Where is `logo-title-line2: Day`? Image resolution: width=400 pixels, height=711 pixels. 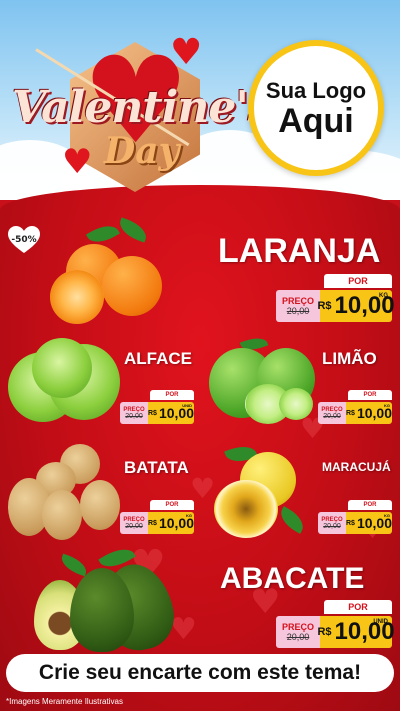 logo-title-line2: Day is located at coordinates (142, 151).